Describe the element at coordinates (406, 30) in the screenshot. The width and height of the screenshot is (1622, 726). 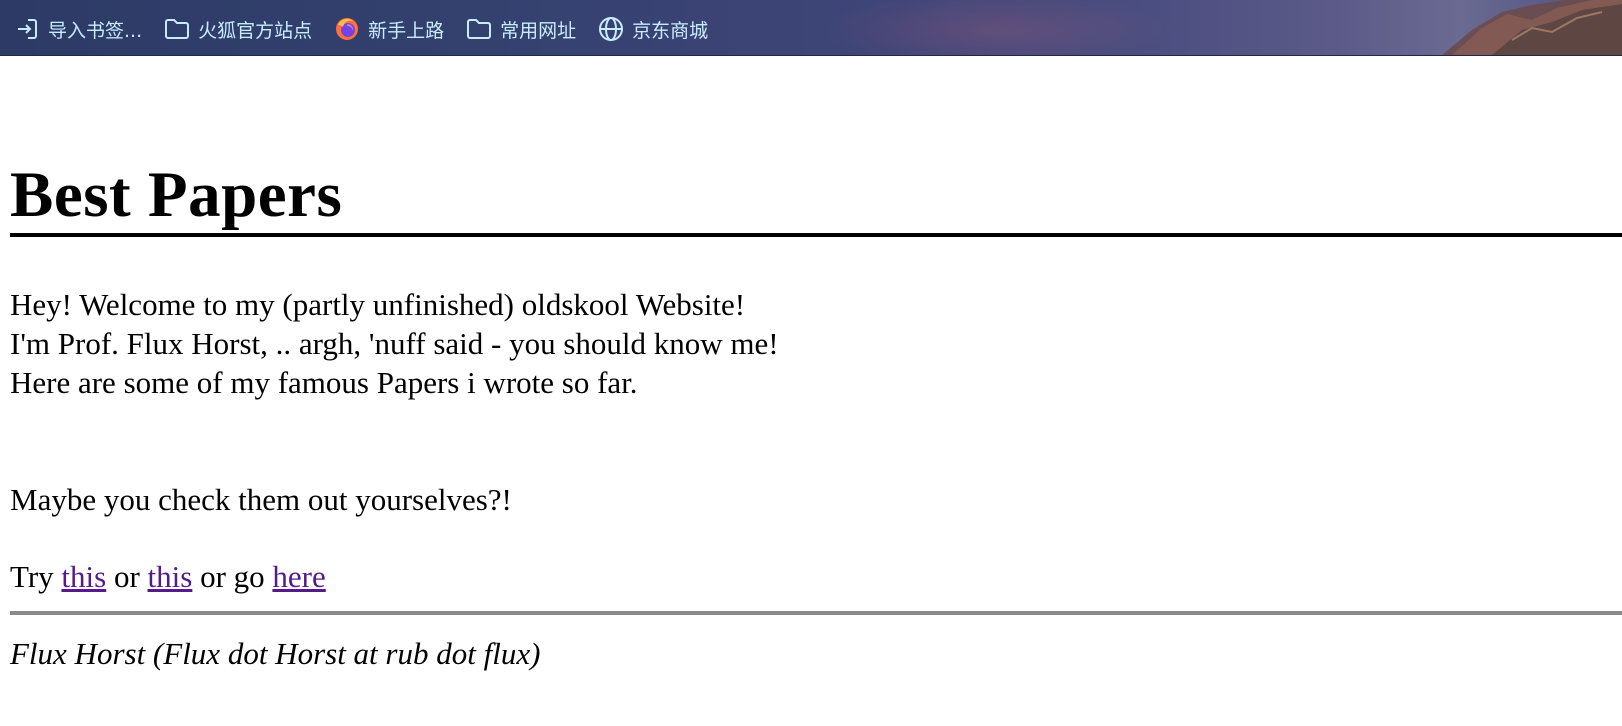
I see `bookmark-label: 新手上路` at that location.